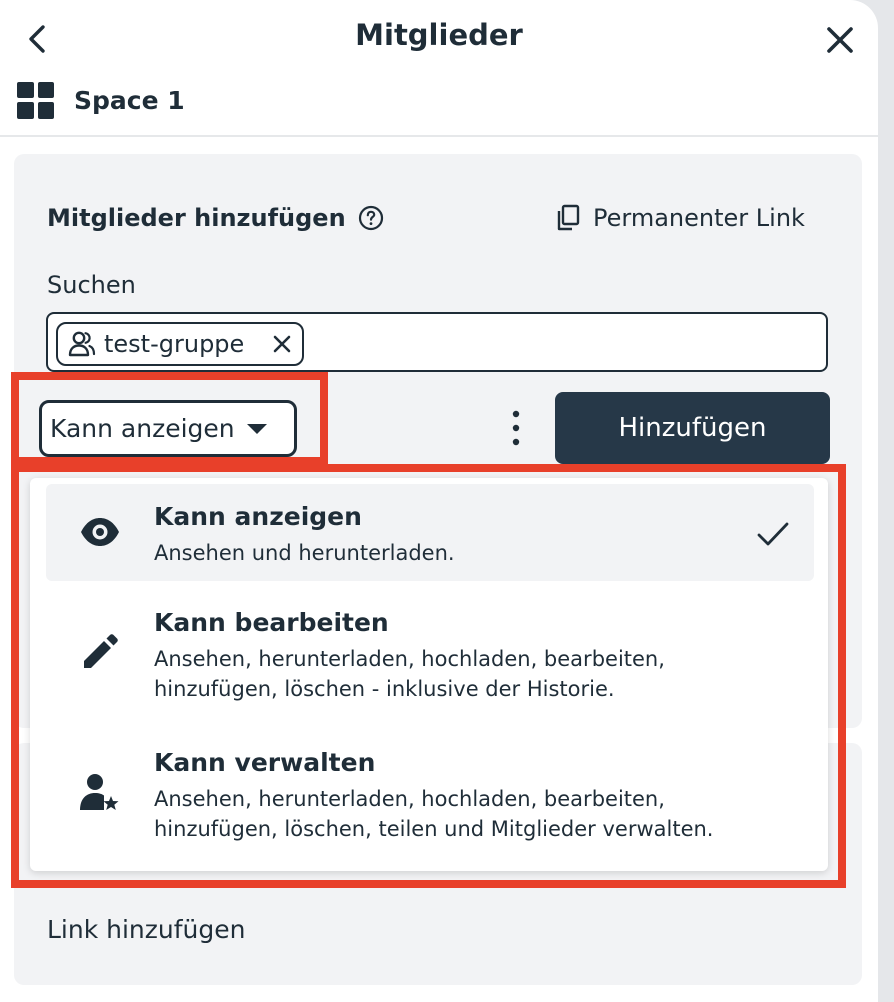 The image size is (894, 1002). I want to click on permission-dropdown-value: Kann anzeigen, so click(142, 428).